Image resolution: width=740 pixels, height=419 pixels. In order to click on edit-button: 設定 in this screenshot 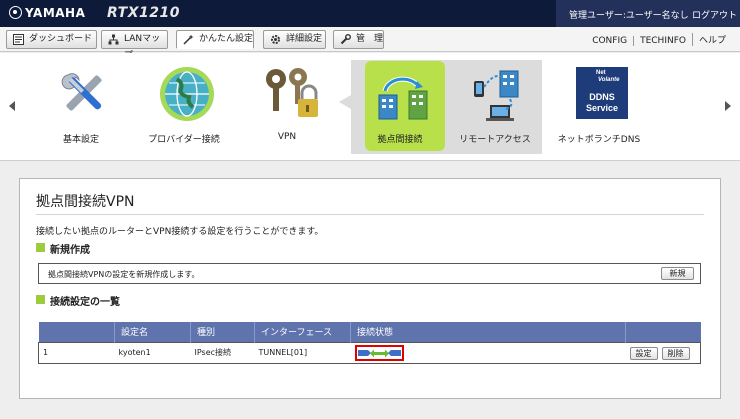, I will do `click(643, 353)`.